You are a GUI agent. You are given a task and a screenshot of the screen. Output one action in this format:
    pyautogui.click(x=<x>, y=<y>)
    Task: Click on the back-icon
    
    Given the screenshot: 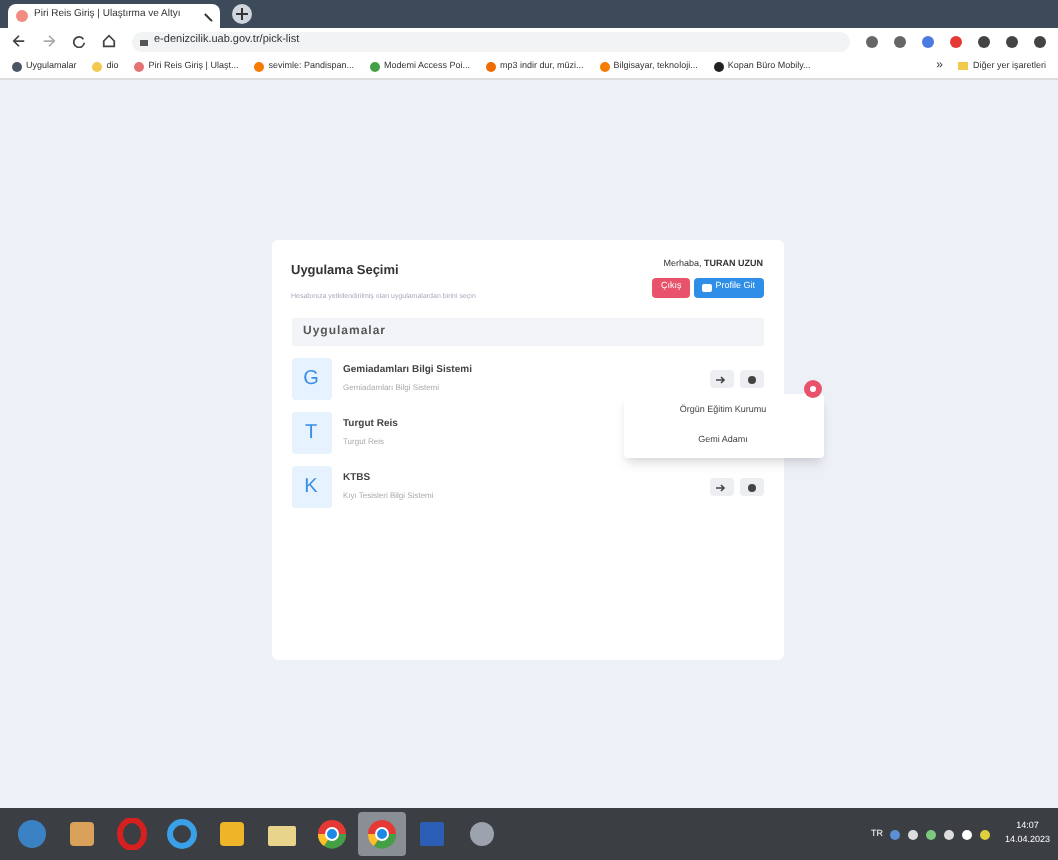 What is the action you would take?
    pyautogui.click(x=19, y=41)
    